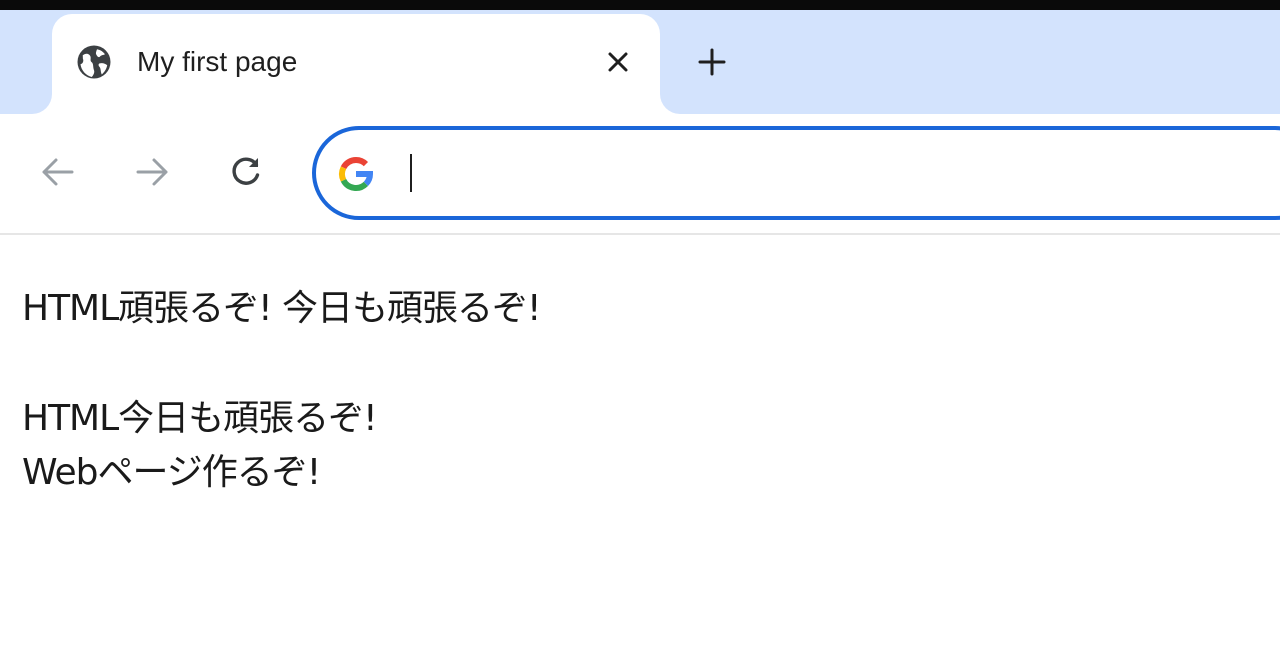 This screenshot has height=669, width=1280. Describe the element at coordinates (618, 62) in the screenshot. I see `close-icon` at that location.